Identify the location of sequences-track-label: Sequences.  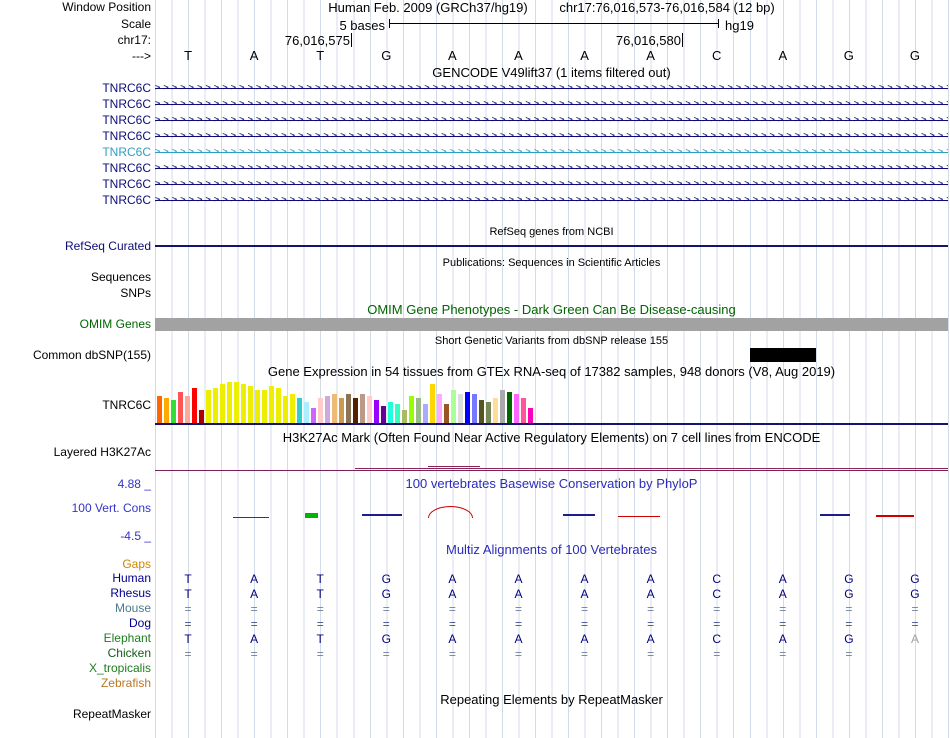
(75, 277).